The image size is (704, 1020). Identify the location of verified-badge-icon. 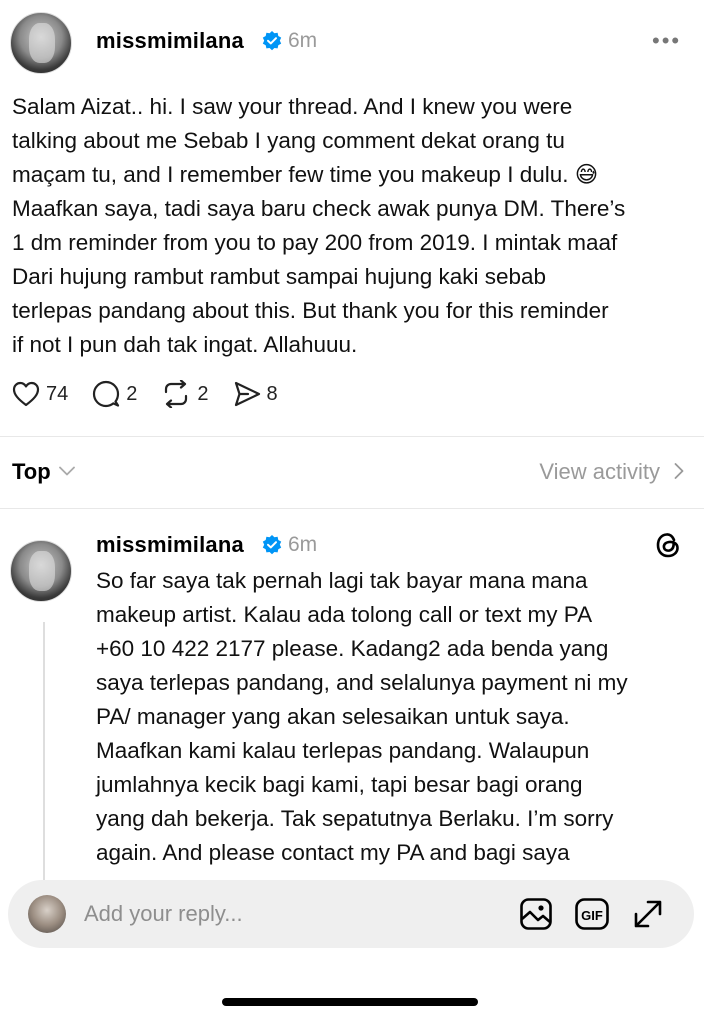
(272, 545).